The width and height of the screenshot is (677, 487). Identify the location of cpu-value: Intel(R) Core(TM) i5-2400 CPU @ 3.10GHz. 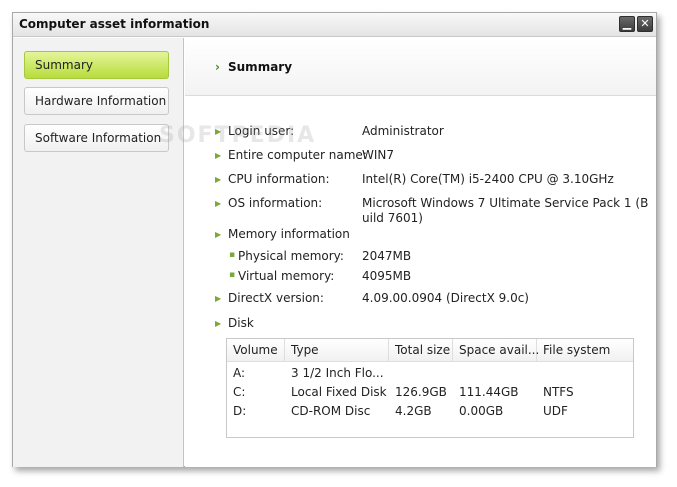
(488, 179).